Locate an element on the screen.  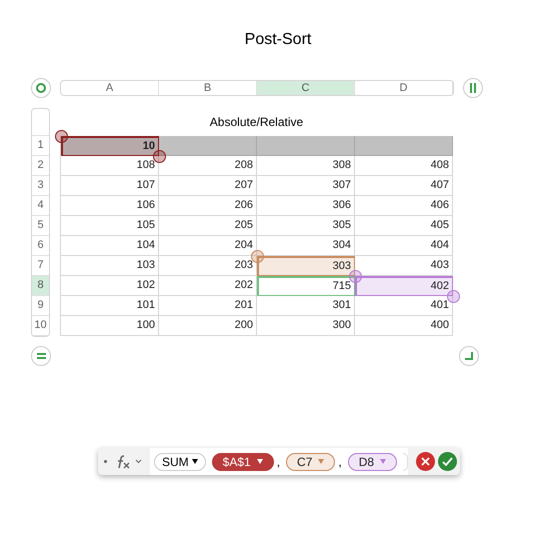
cell-value: 202 is located at coordinates (243, 286).